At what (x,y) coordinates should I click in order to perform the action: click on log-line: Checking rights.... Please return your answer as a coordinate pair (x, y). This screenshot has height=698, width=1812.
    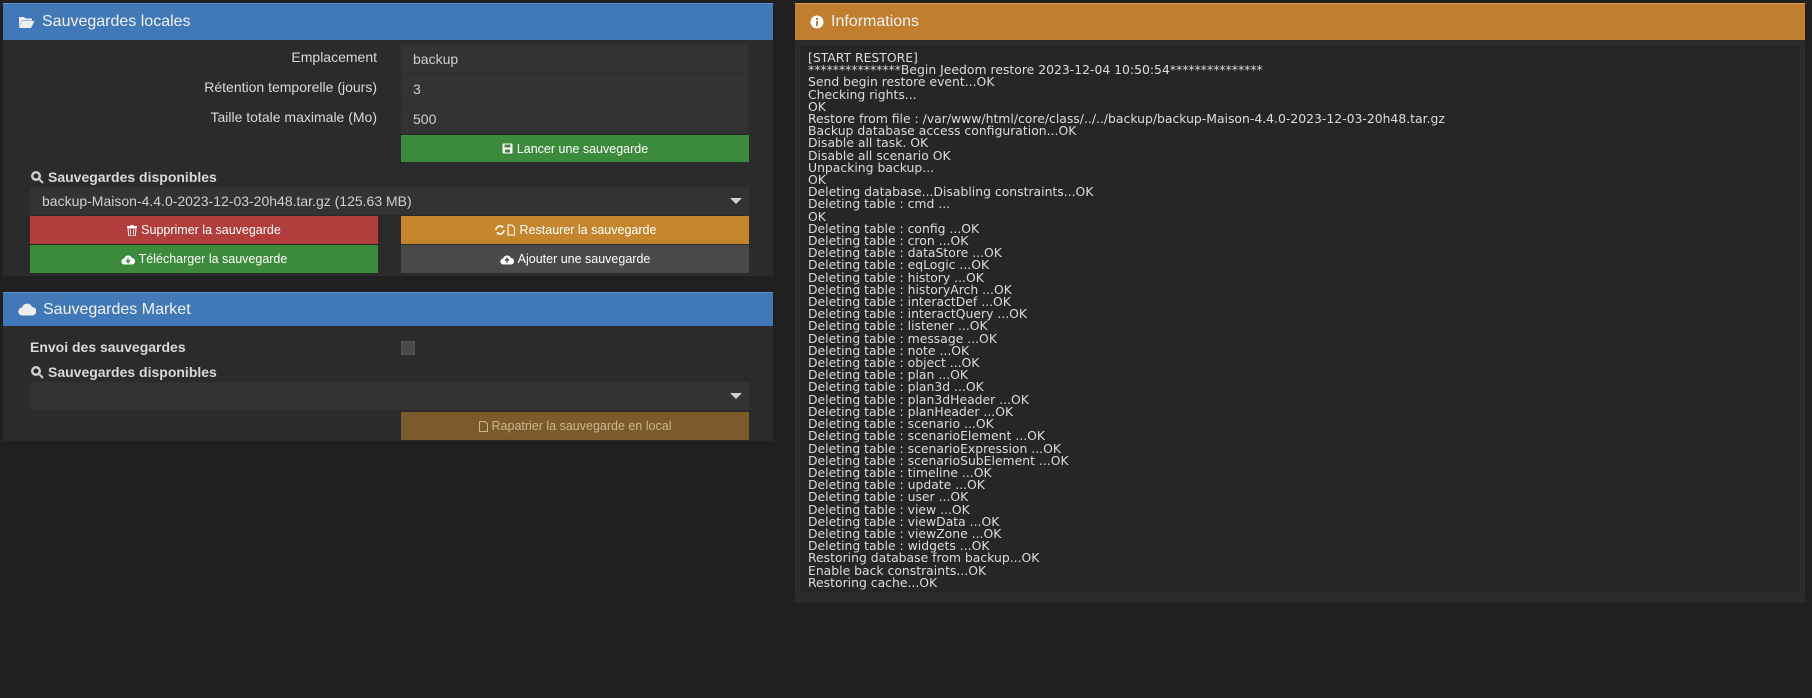
    Looking at the image, I should click on (862, 94).